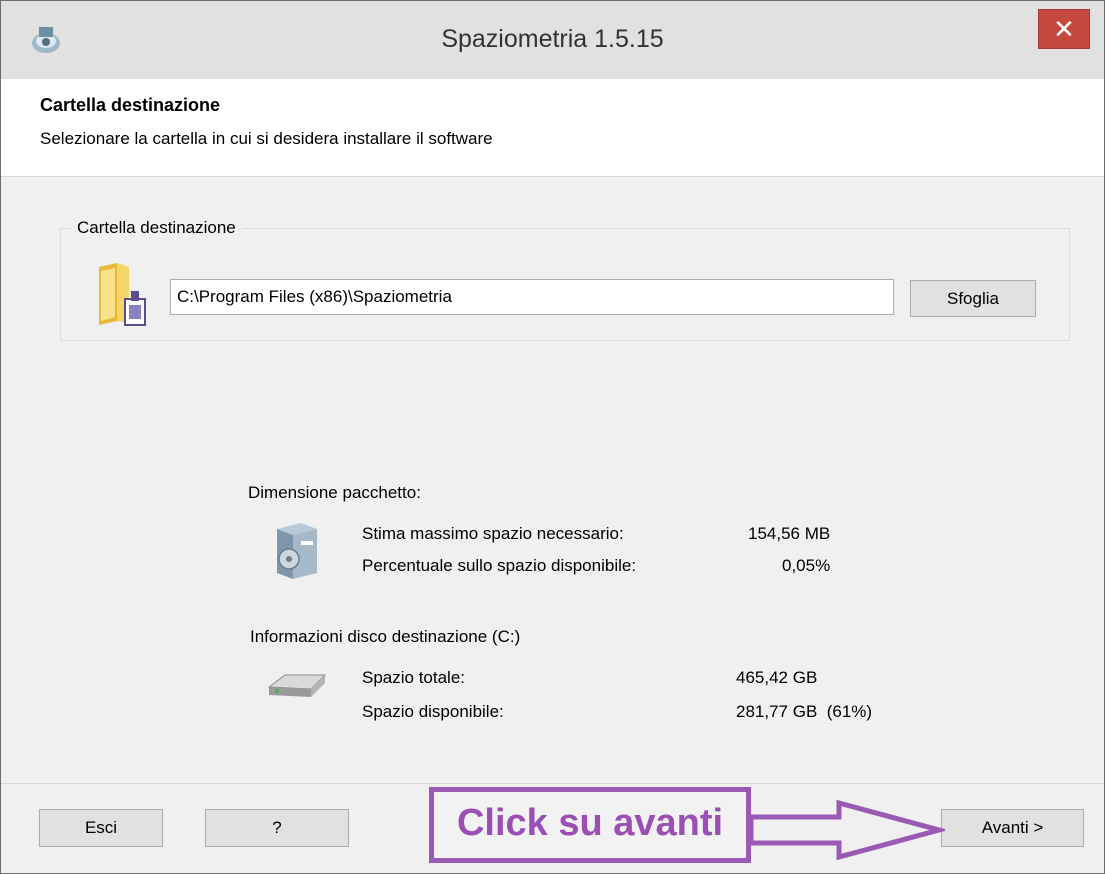 This screenshot has width=1105, height=874. What do you see at coordinates (414, 677) in the screenshot?
I see `total-space-label: Spazio totale:` at bounding box center [414, 677].